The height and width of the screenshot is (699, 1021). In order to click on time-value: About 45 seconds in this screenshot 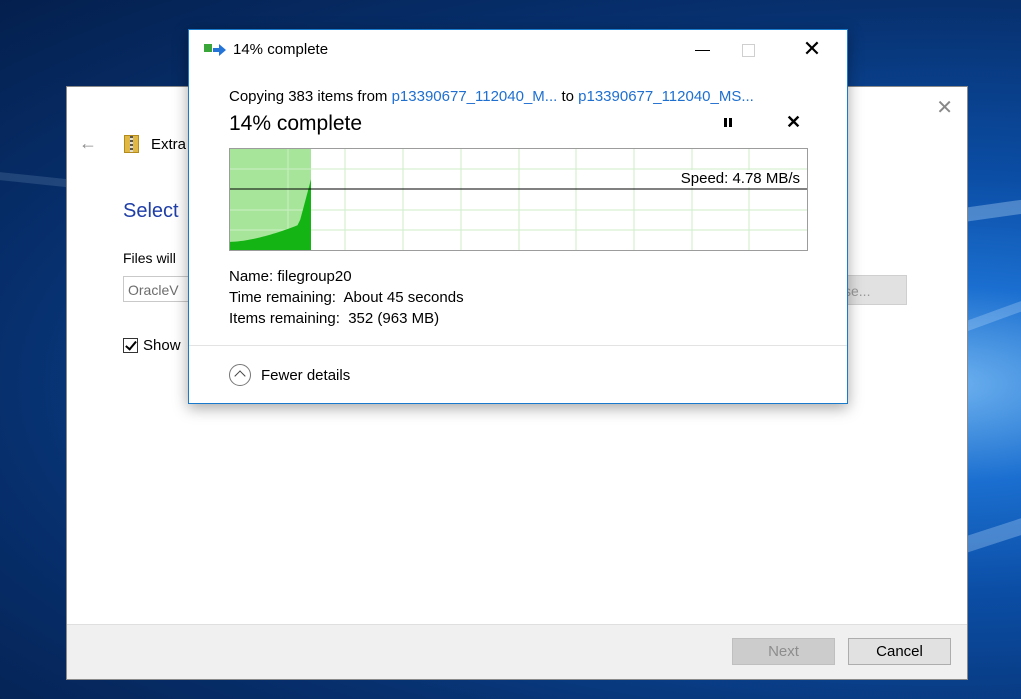, I will do `click(403, 297)`.